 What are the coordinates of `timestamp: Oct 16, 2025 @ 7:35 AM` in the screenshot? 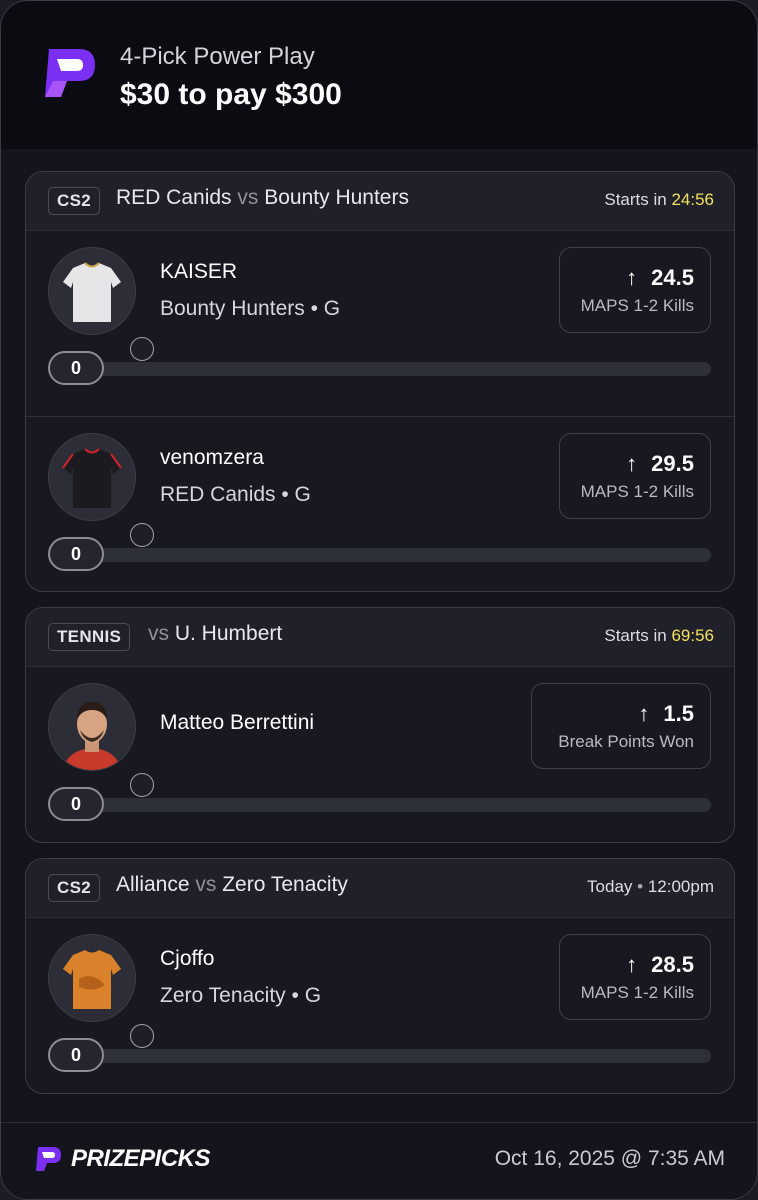 It's located at (609, 1158).